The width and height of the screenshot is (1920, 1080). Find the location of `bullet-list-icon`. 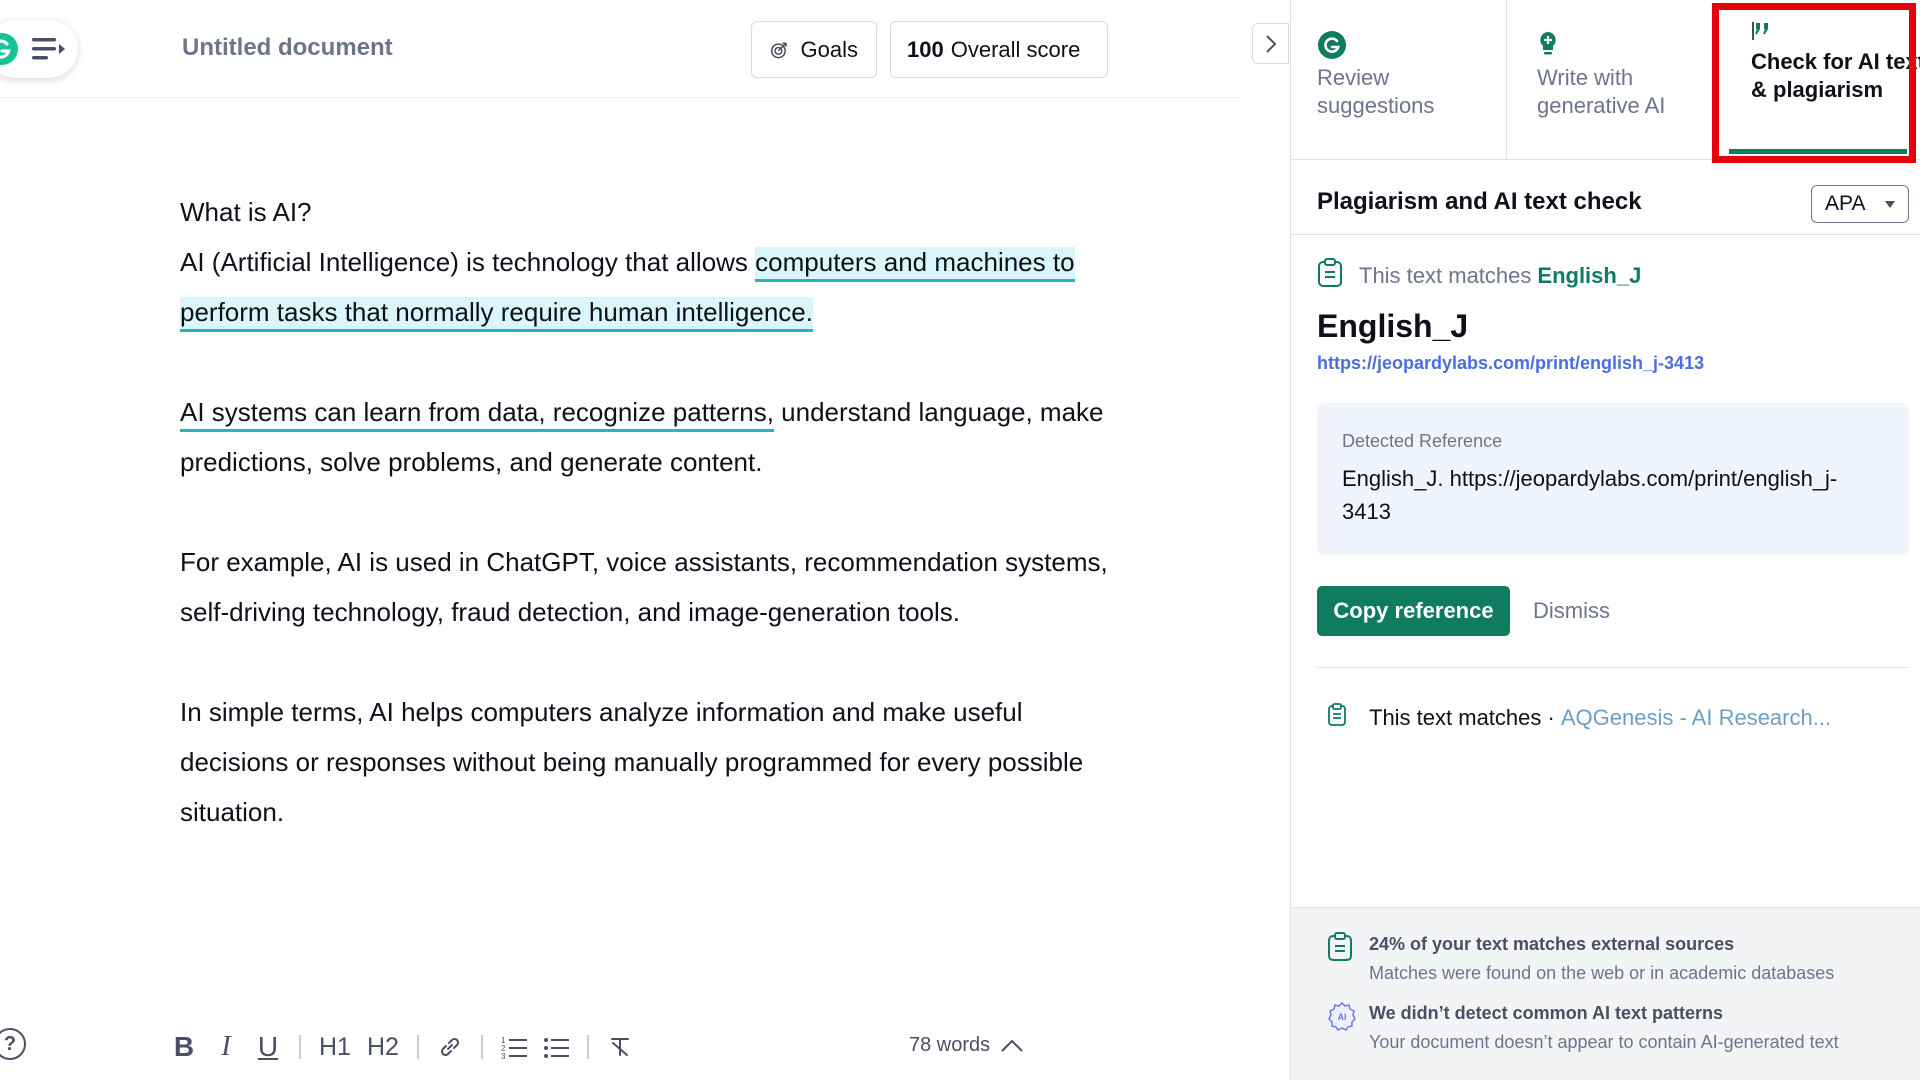

bullet-list-icon is located at coordinates (556, 1047).